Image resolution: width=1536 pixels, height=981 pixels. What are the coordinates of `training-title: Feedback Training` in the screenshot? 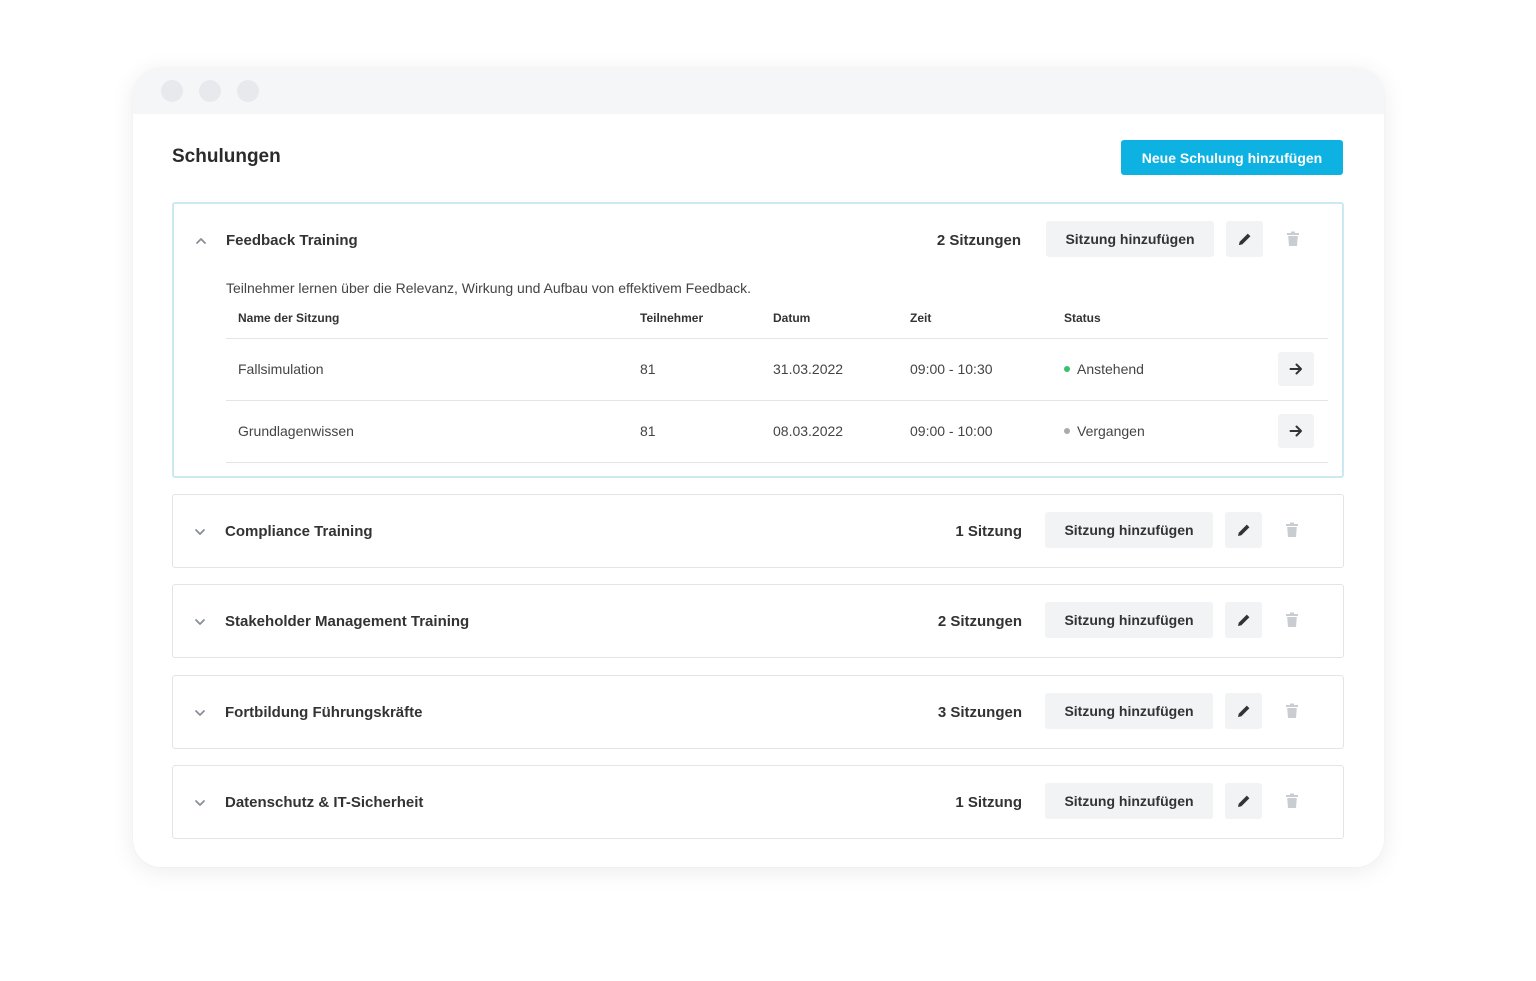 It's located at (292, 240).